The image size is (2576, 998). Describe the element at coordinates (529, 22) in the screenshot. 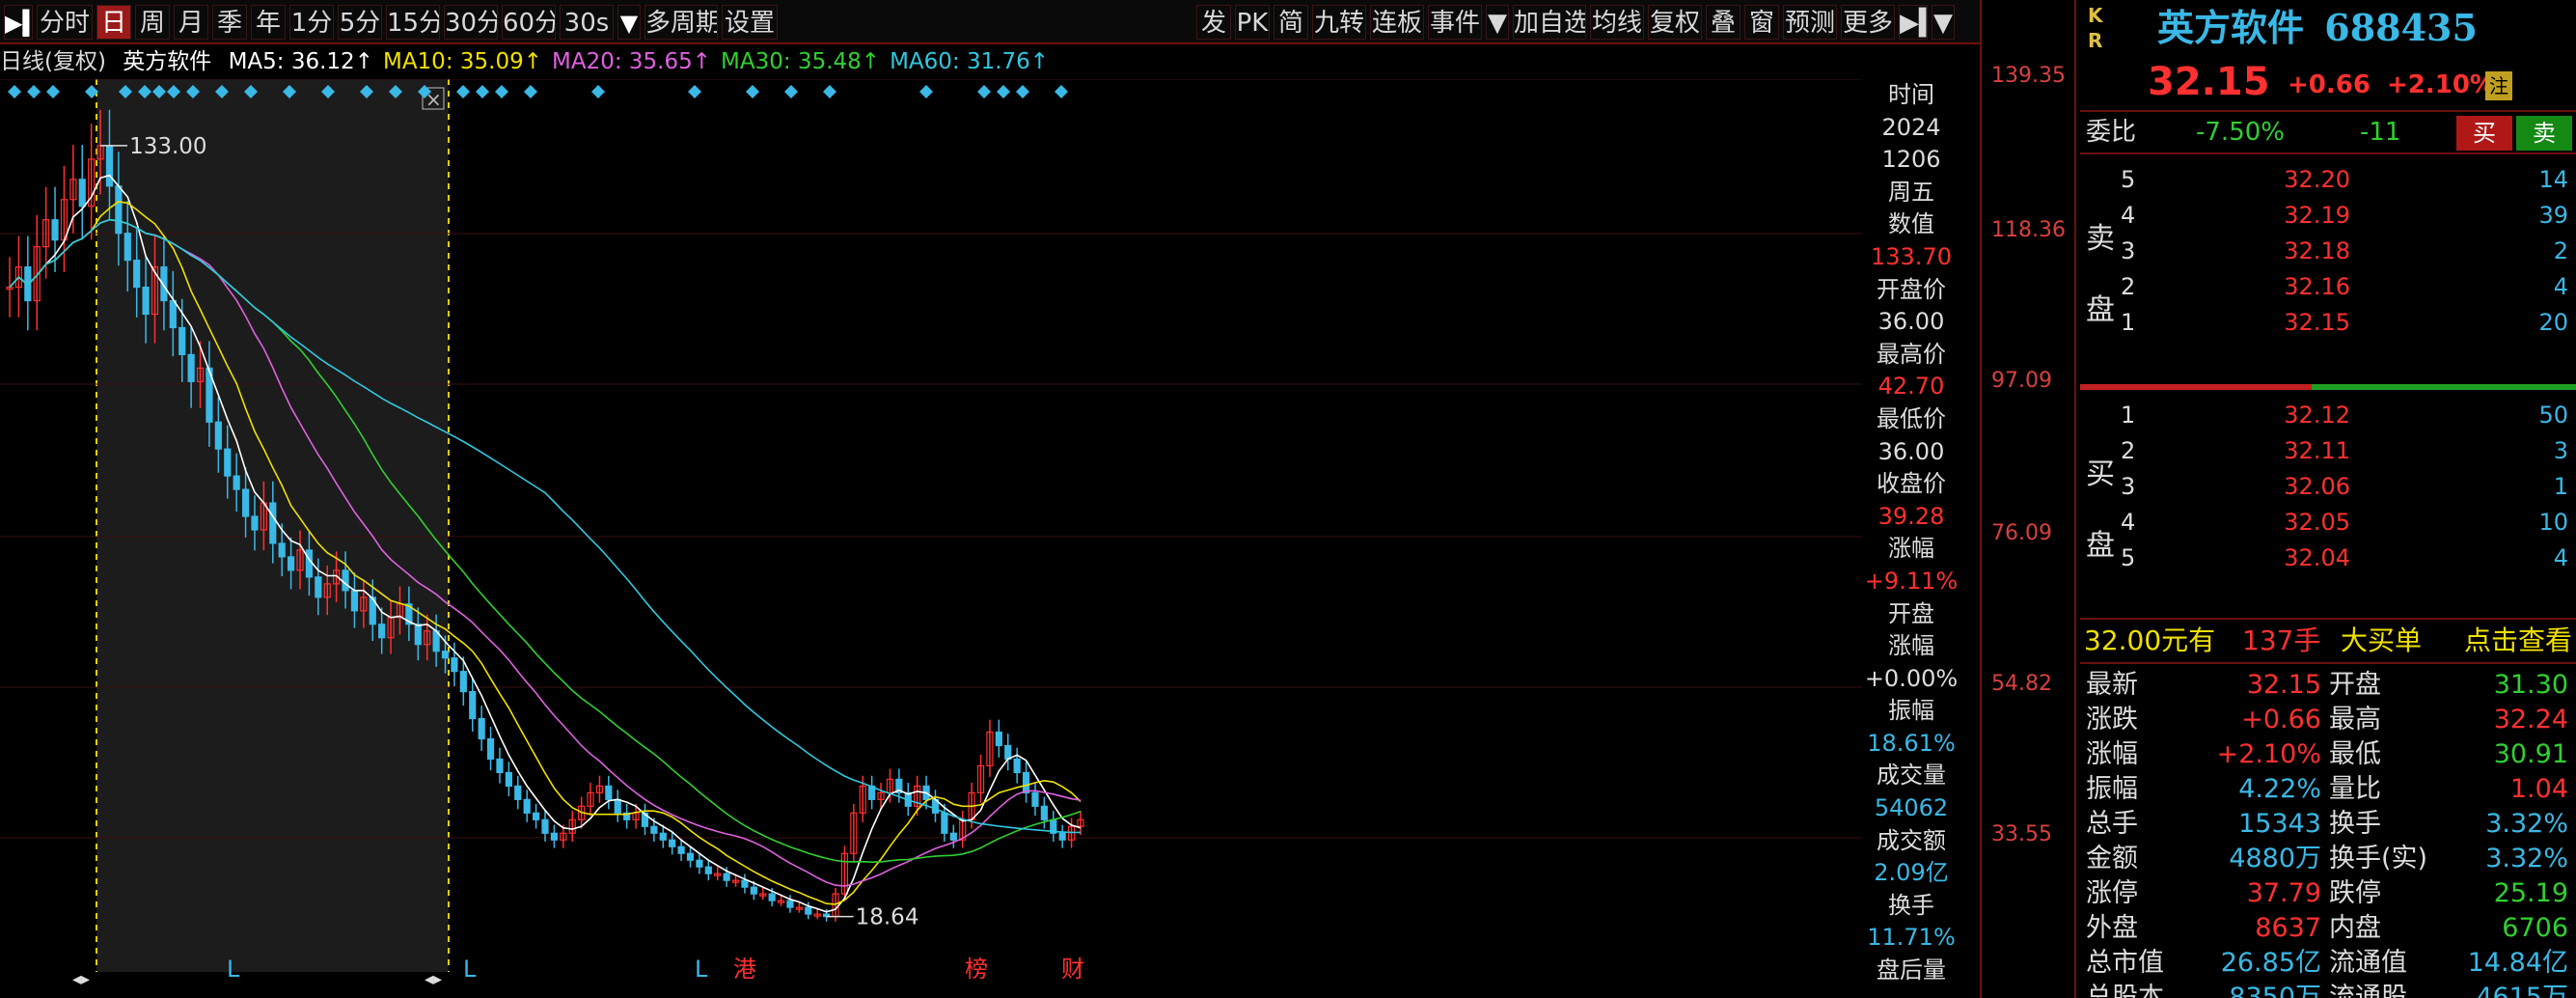

I see `toolbar-item-11: 60分` at that location.